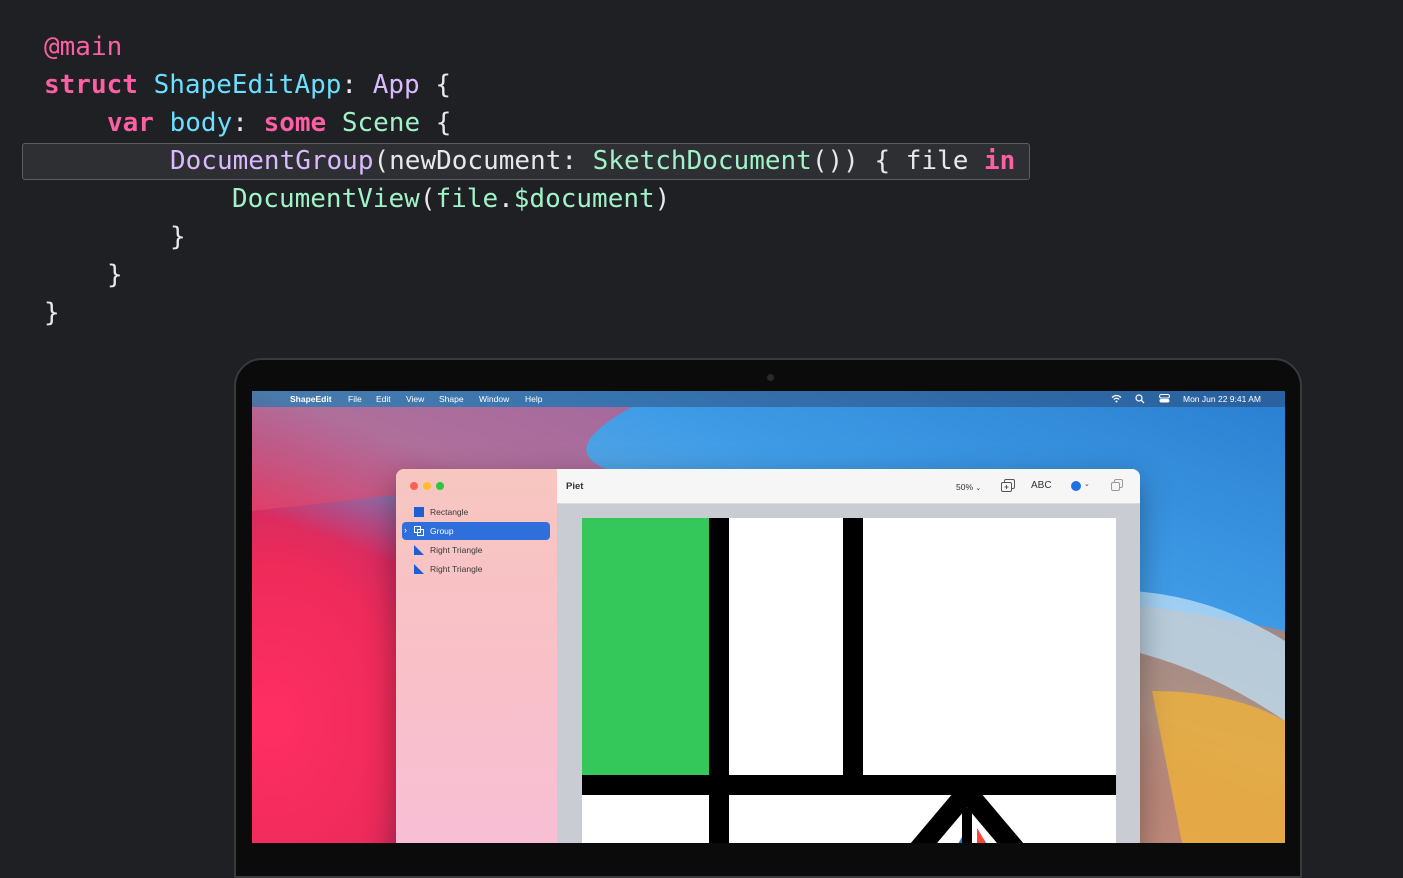 Image resolution: width=1403 pixels, height=878 pixels. What do you see at coordinates (662, 199) in the screenshot?
I see `paren: )` at bounding box center [662, 199].